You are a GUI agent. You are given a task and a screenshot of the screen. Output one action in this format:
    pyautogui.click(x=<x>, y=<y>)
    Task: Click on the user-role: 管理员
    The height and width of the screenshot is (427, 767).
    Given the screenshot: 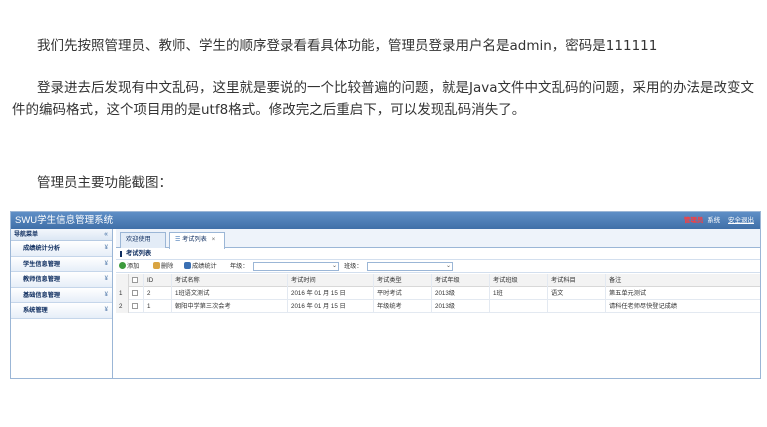 What is the action you would take?
    pyautogui.click(x=693, y=220)
    